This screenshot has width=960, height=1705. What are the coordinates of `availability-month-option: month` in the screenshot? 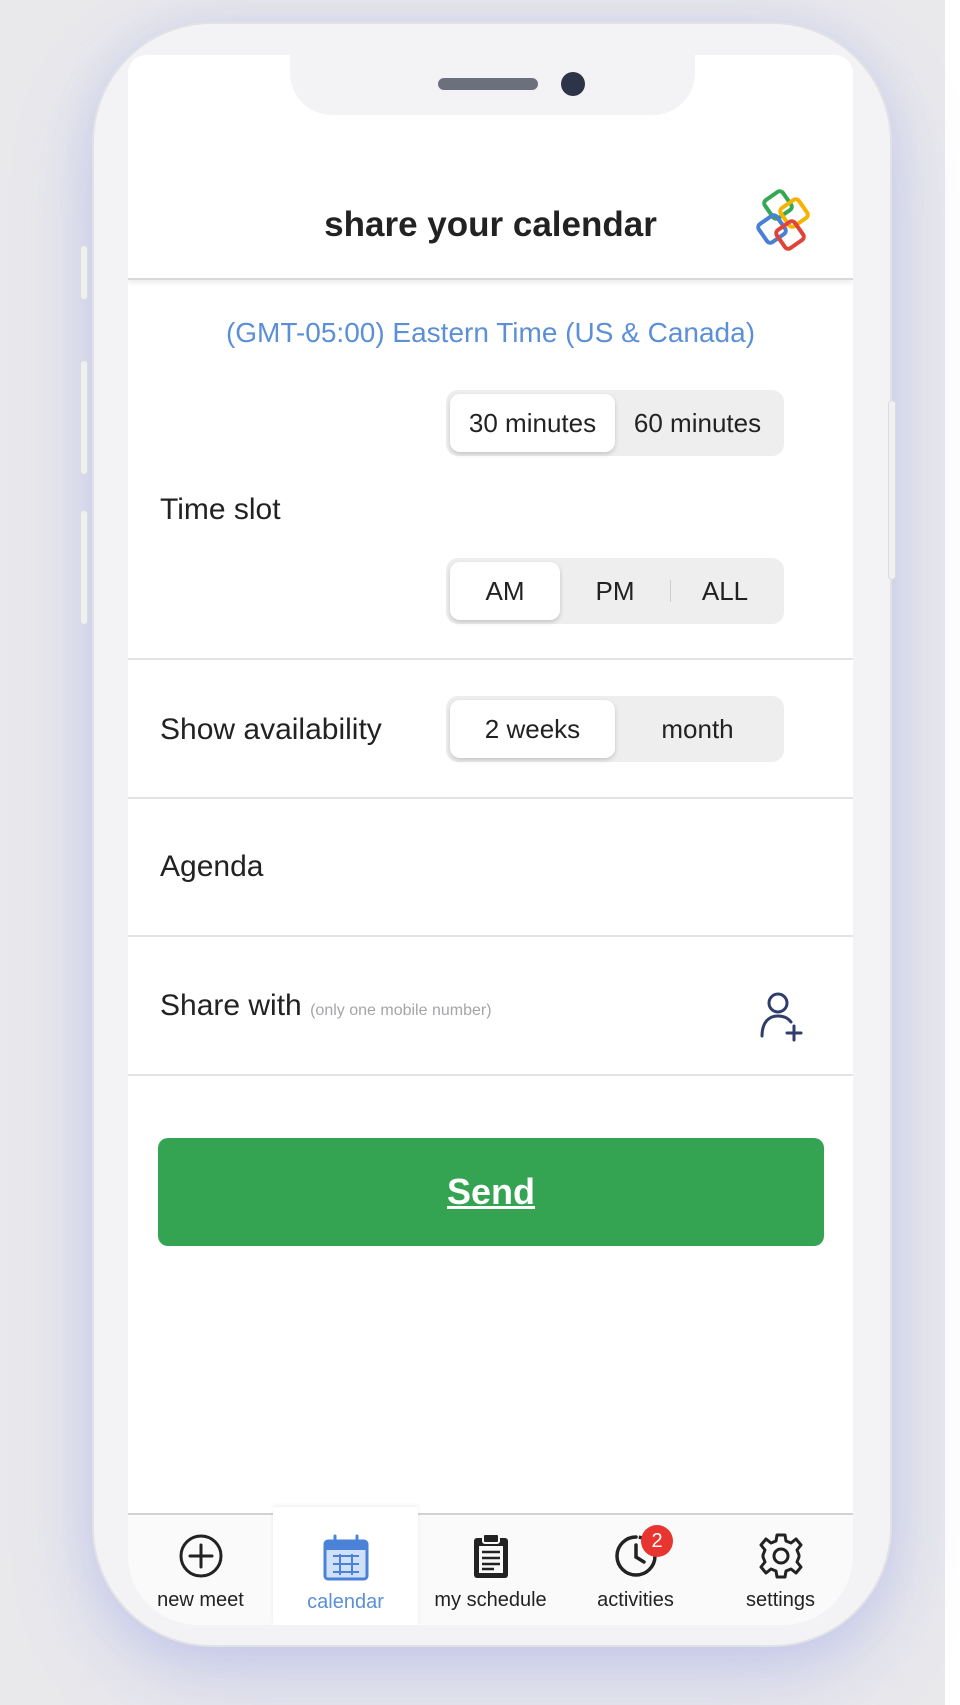 It's located at (697, 729).